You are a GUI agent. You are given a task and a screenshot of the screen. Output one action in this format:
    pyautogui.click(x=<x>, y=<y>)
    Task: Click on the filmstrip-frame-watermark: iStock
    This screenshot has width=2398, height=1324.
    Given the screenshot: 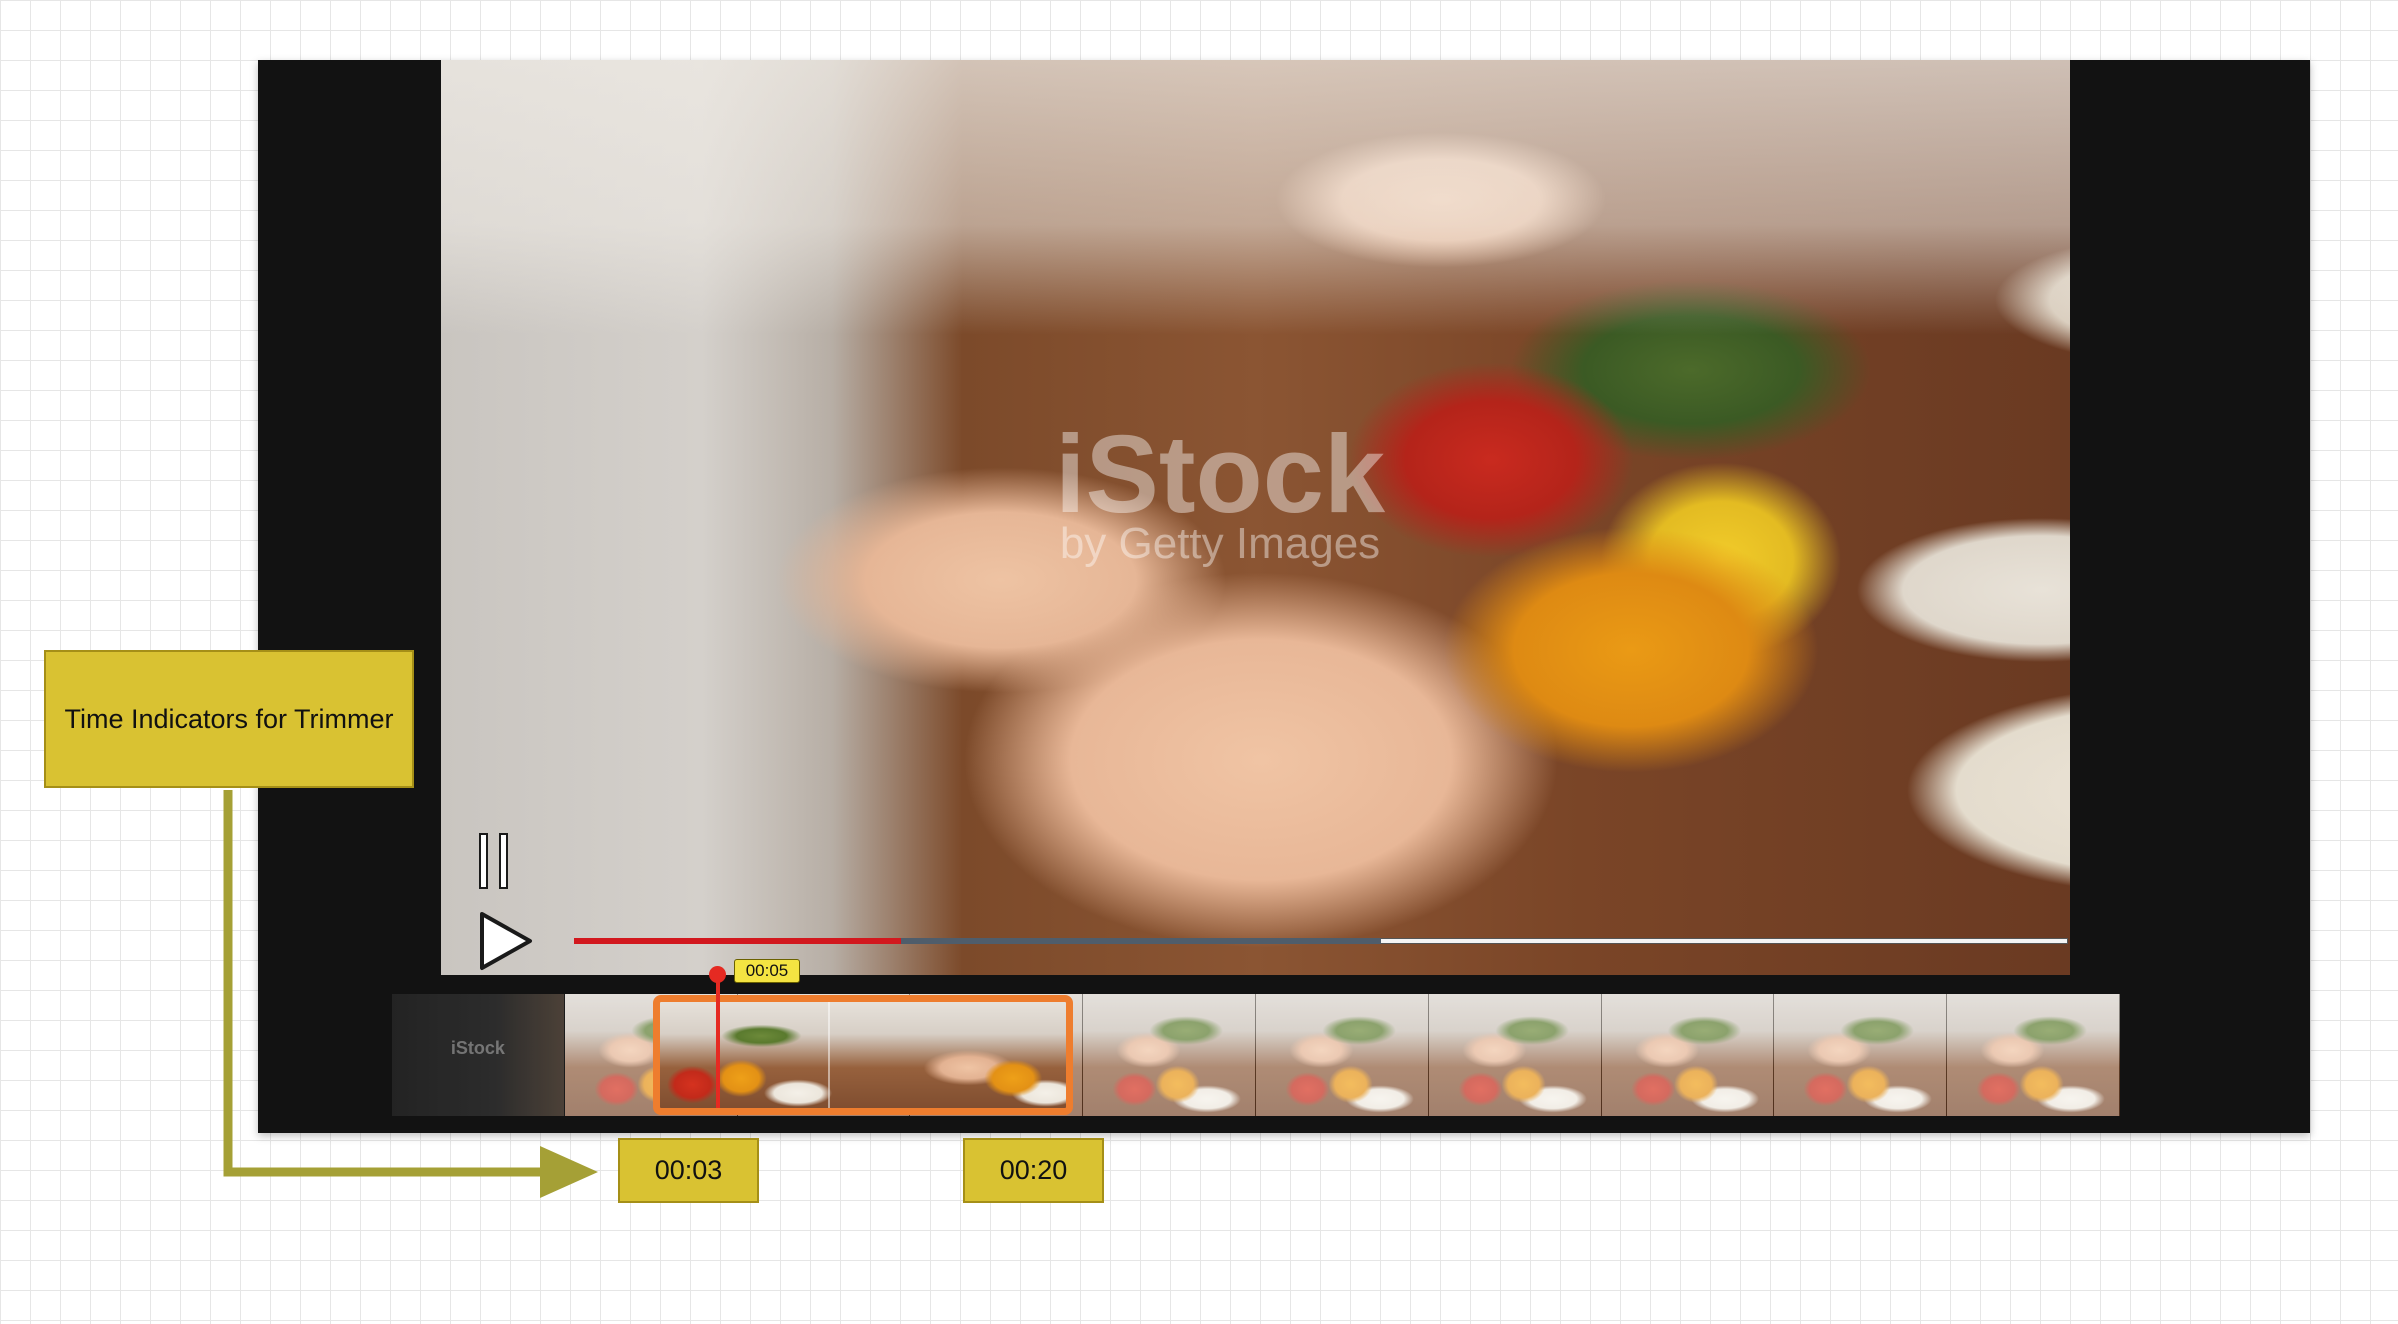 What is the action you would take?
    pyautogui.click(x=477, y=1048)
    